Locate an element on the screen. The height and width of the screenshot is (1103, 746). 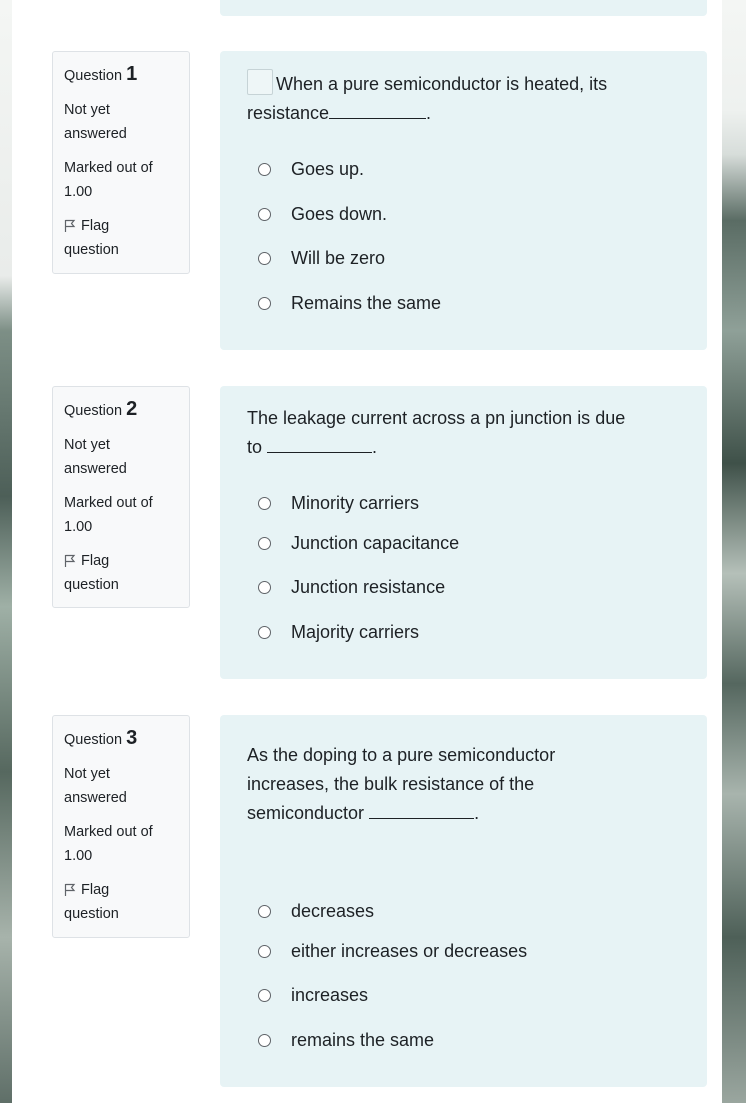
answer-option: Minority carriers is located at coordinates (338, 503).